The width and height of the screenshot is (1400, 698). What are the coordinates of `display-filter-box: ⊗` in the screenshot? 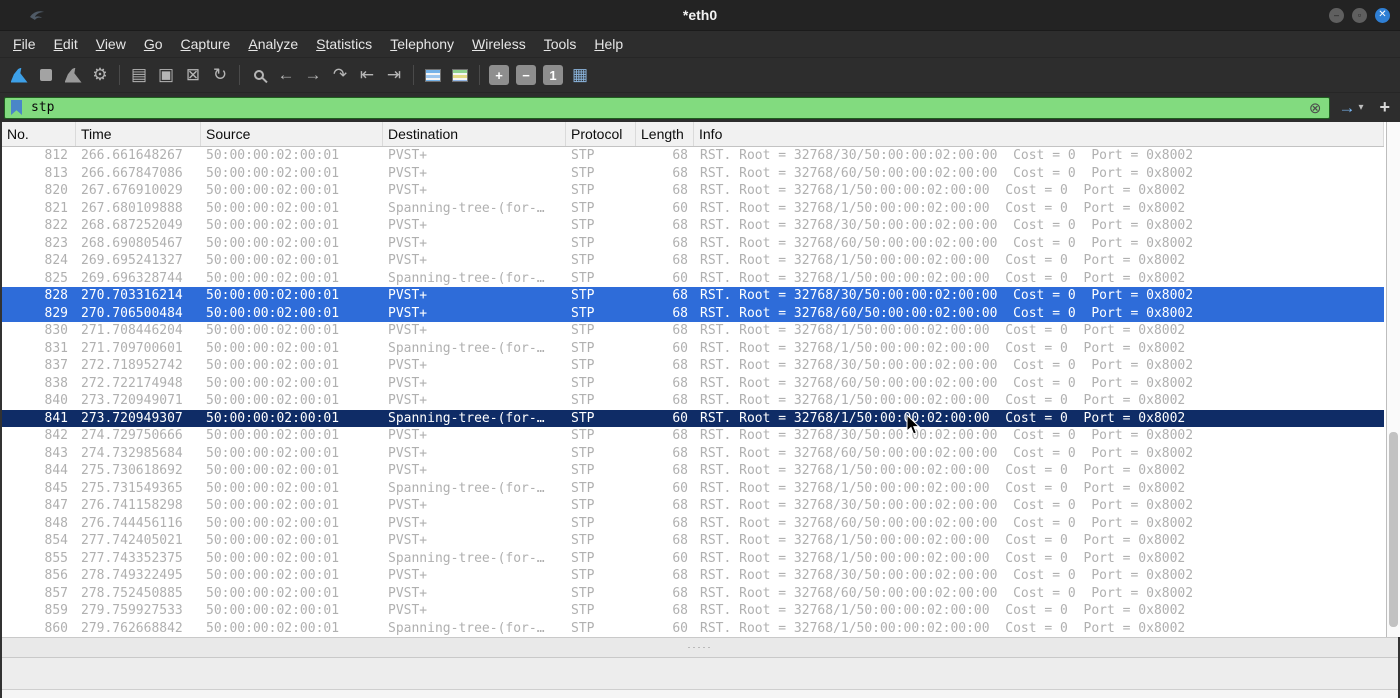 It's located at (667, 107).